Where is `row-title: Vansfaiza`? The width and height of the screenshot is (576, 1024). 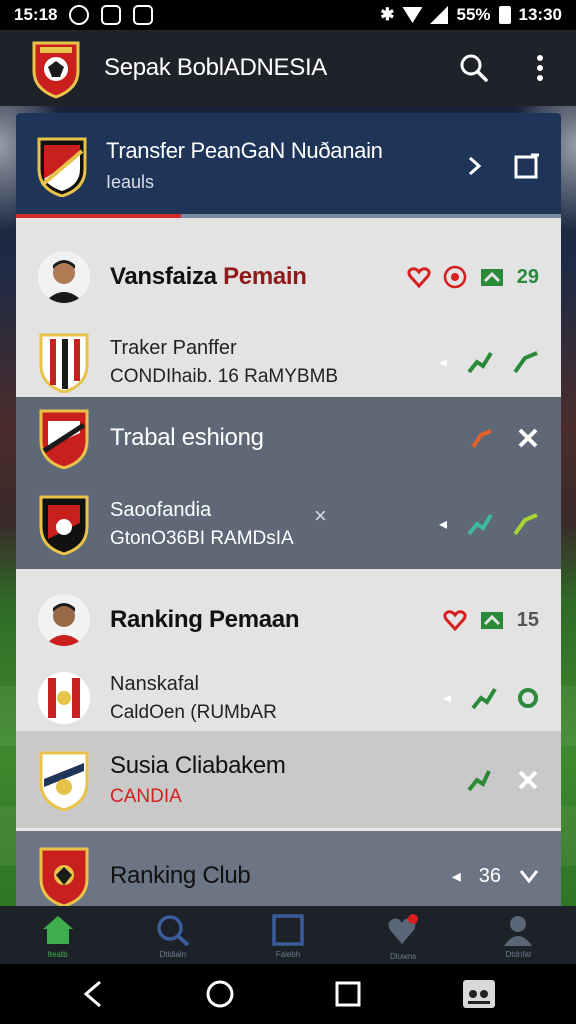
row-title: Vansfaiza is located at coordinates (167, 276).